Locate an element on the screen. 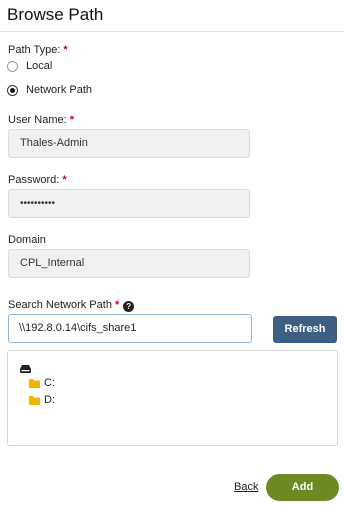 Image resolution: width=344 pixels, height=505 pixels. user-name-label: User Name: * is located at coordinates (41, 120).